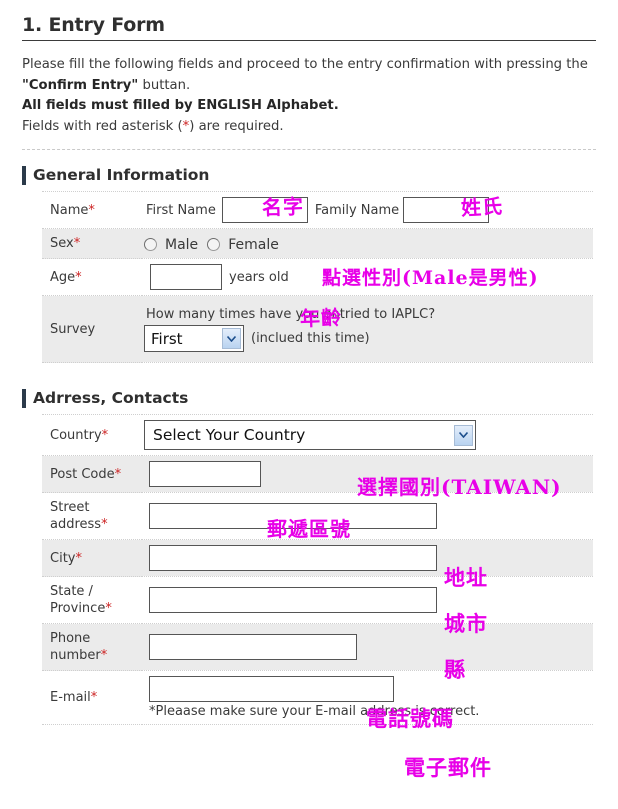 Image resolution: width=618 pixels, height=809 pixels. I want to click on label-phone-cell: Phone number*, so click(92, 647).